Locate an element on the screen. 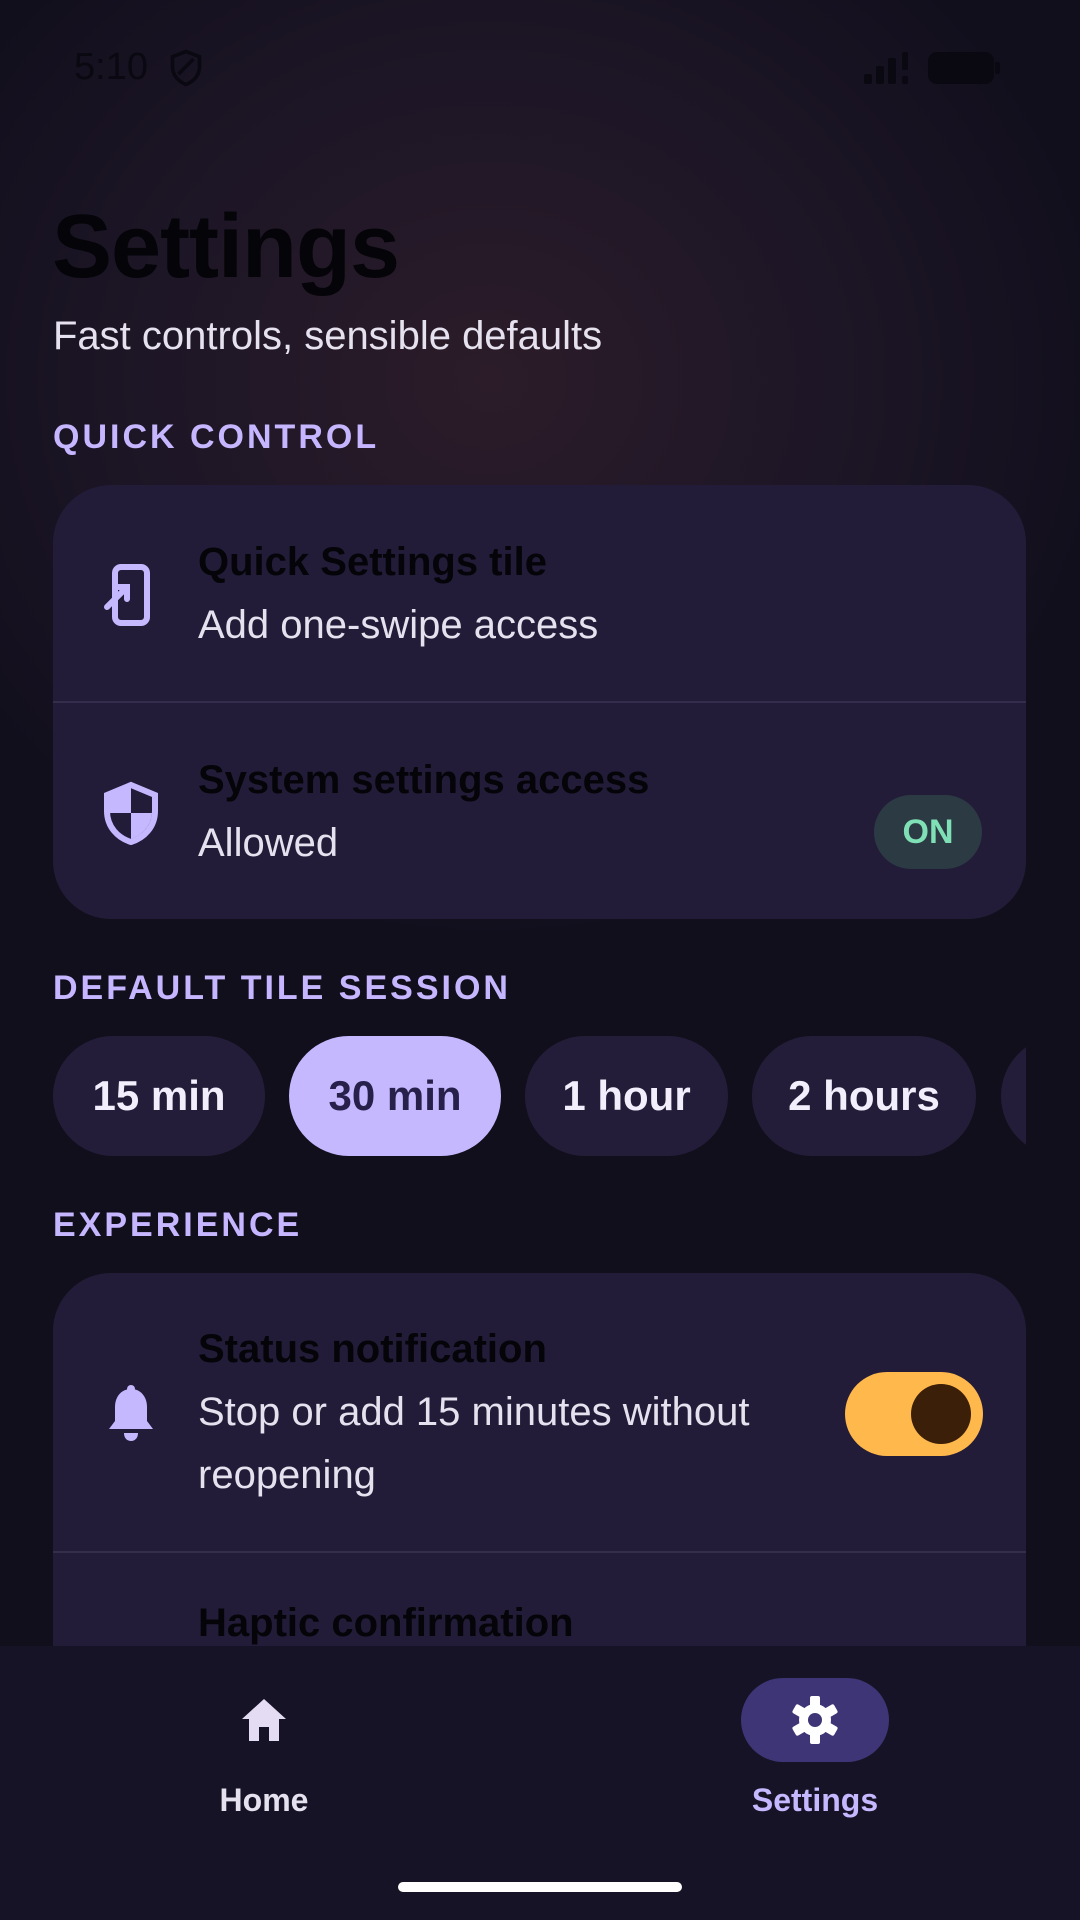 The image size is (1080, 1920). status-badge: ON is located at coordinates (928, 832).